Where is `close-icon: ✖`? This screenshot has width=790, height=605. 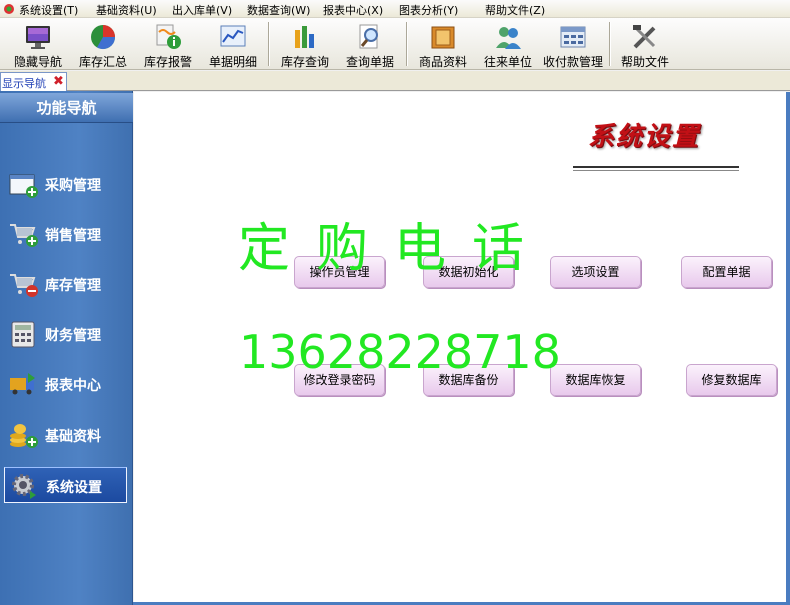
close-icon: ✖ is located at coordinates (58, 81).